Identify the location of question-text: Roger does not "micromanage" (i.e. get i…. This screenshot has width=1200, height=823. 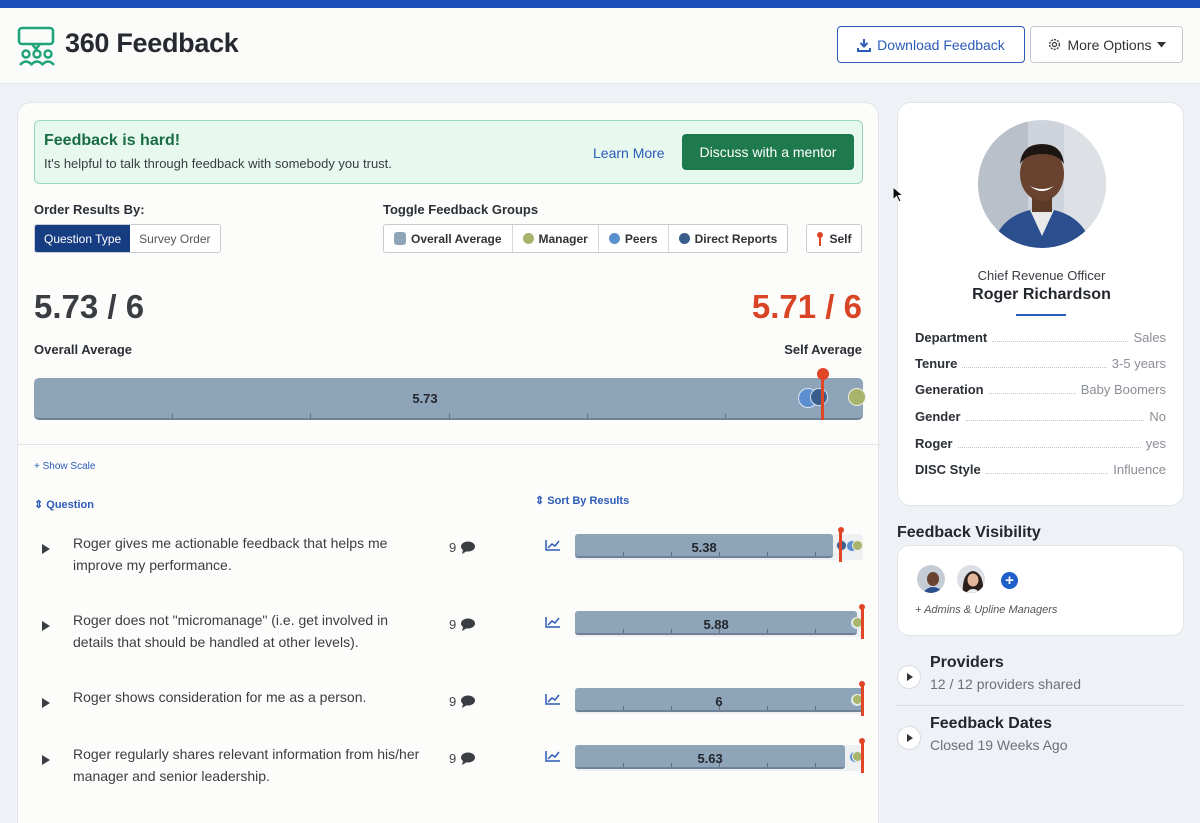
(230, 631).